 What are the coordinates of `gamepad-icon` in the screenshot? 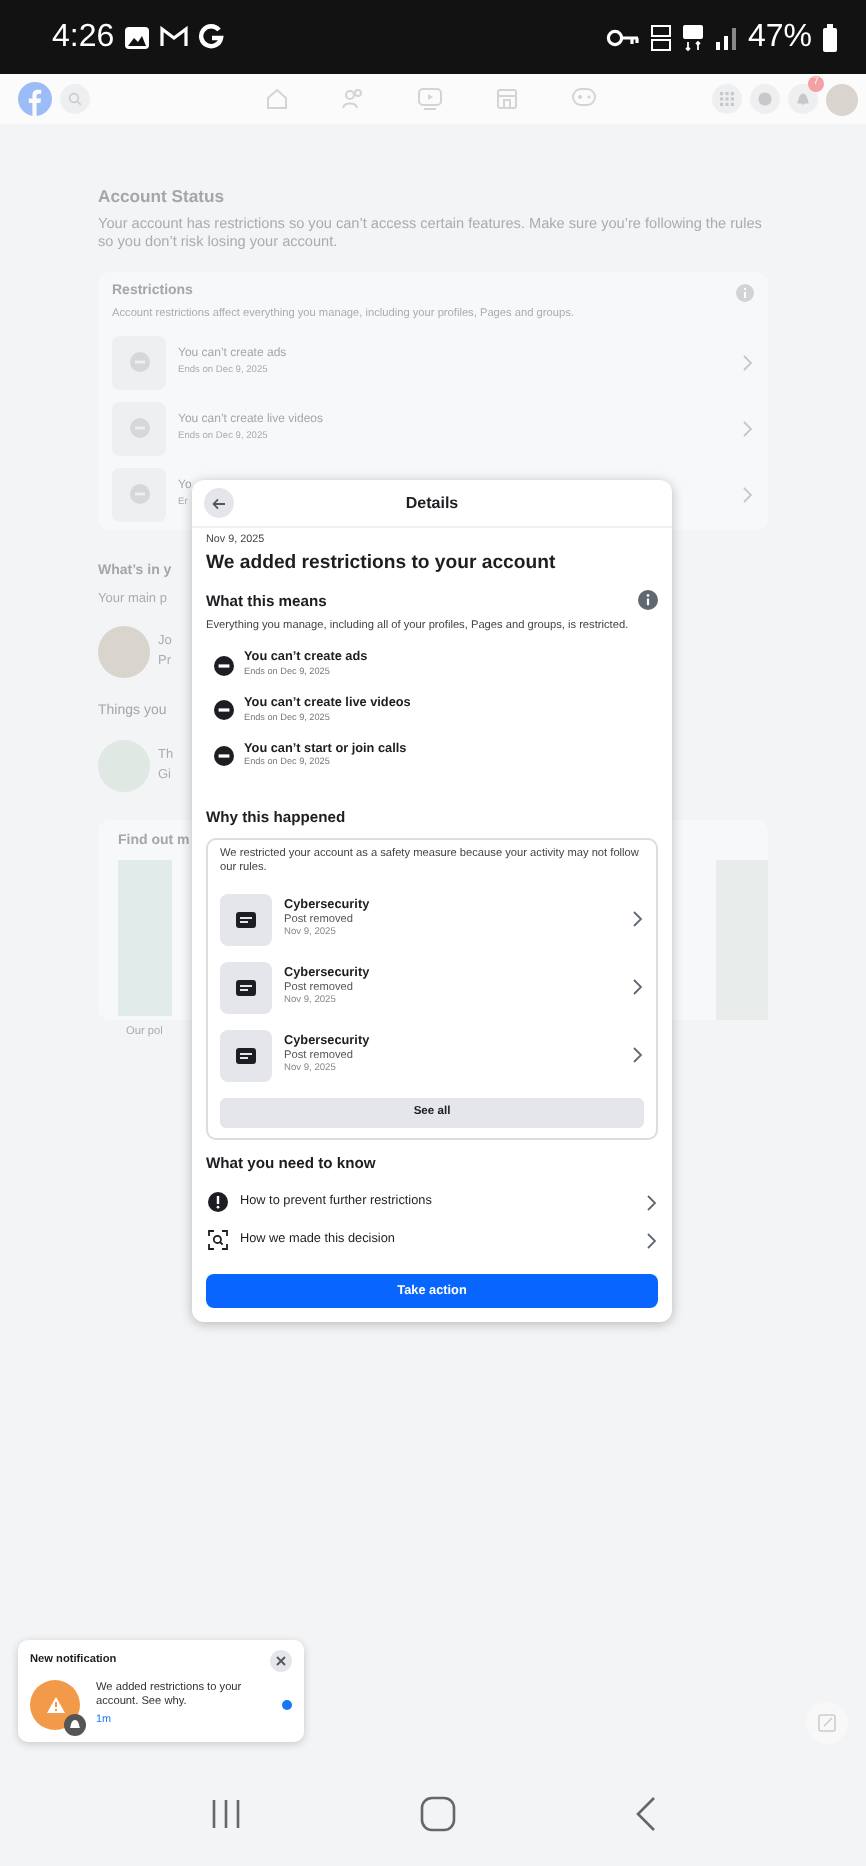 It's located at (584, 97).